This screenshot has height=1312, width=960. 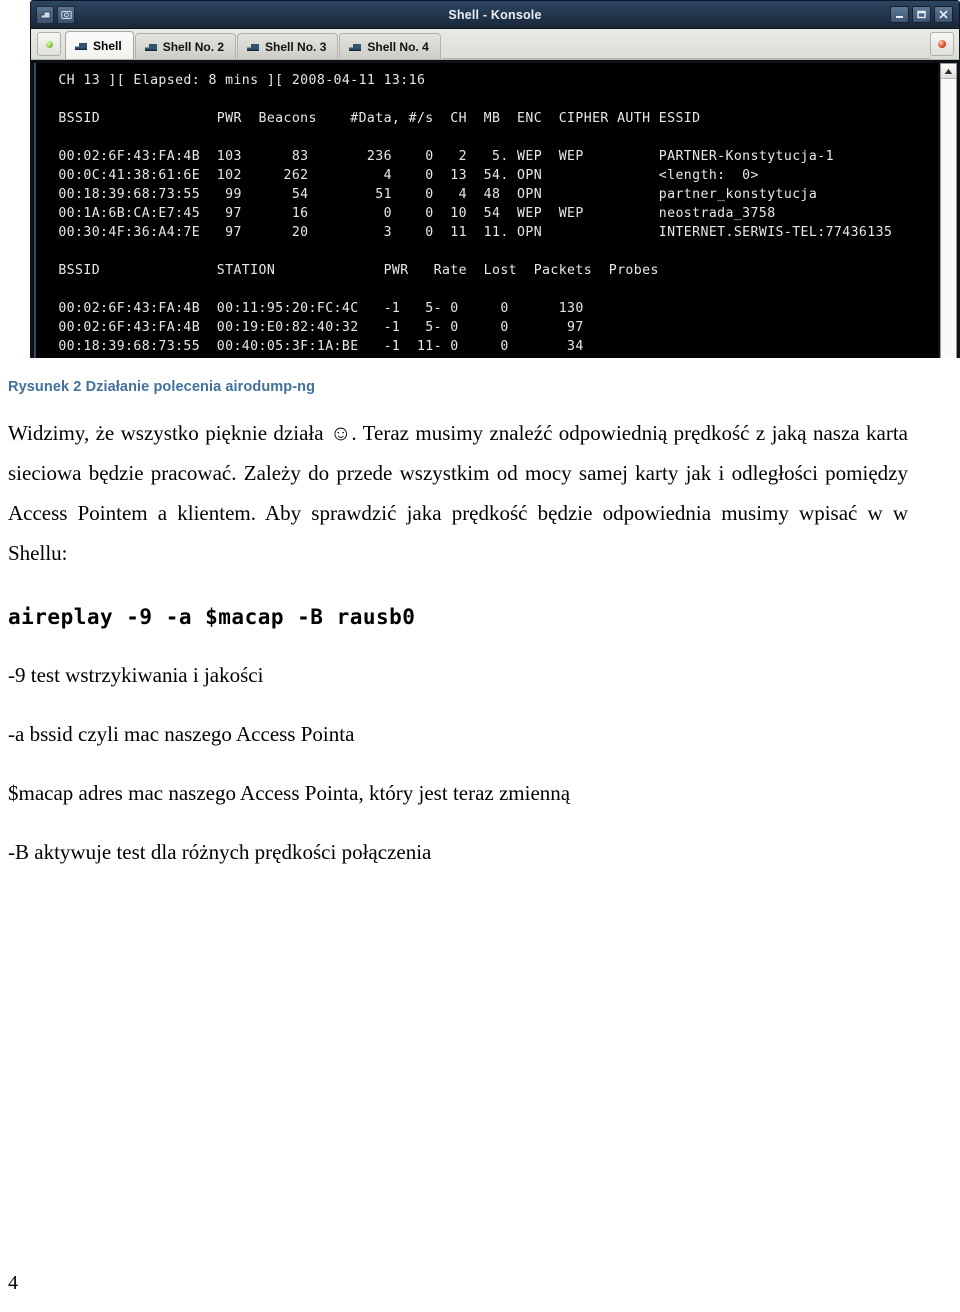 I want to click on tab-shell-no-4: Shell No. 4, so click(x=390, y=46).